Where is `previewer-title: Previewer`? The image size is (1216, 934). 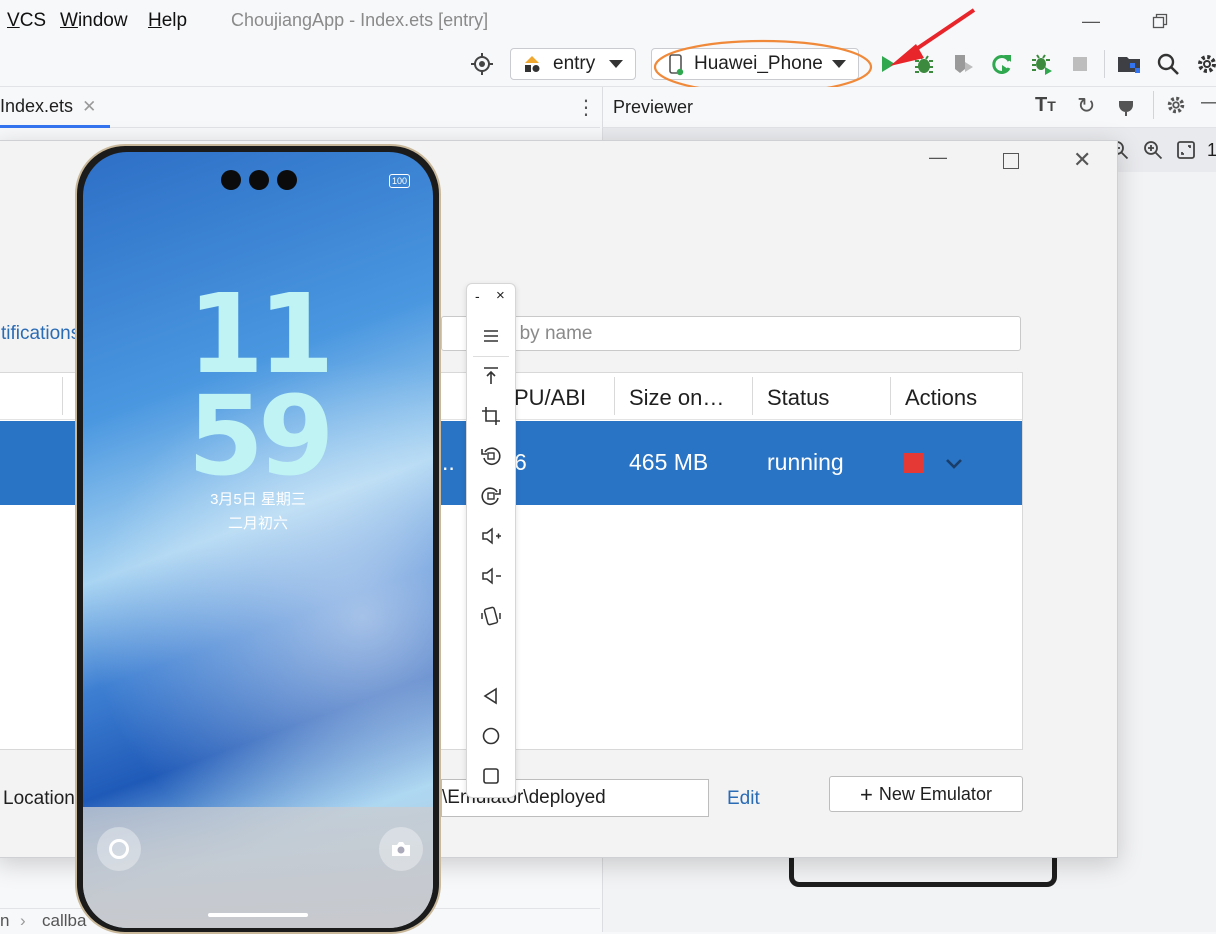 previewer-title: Previewer is located at coordinates (653, 107).